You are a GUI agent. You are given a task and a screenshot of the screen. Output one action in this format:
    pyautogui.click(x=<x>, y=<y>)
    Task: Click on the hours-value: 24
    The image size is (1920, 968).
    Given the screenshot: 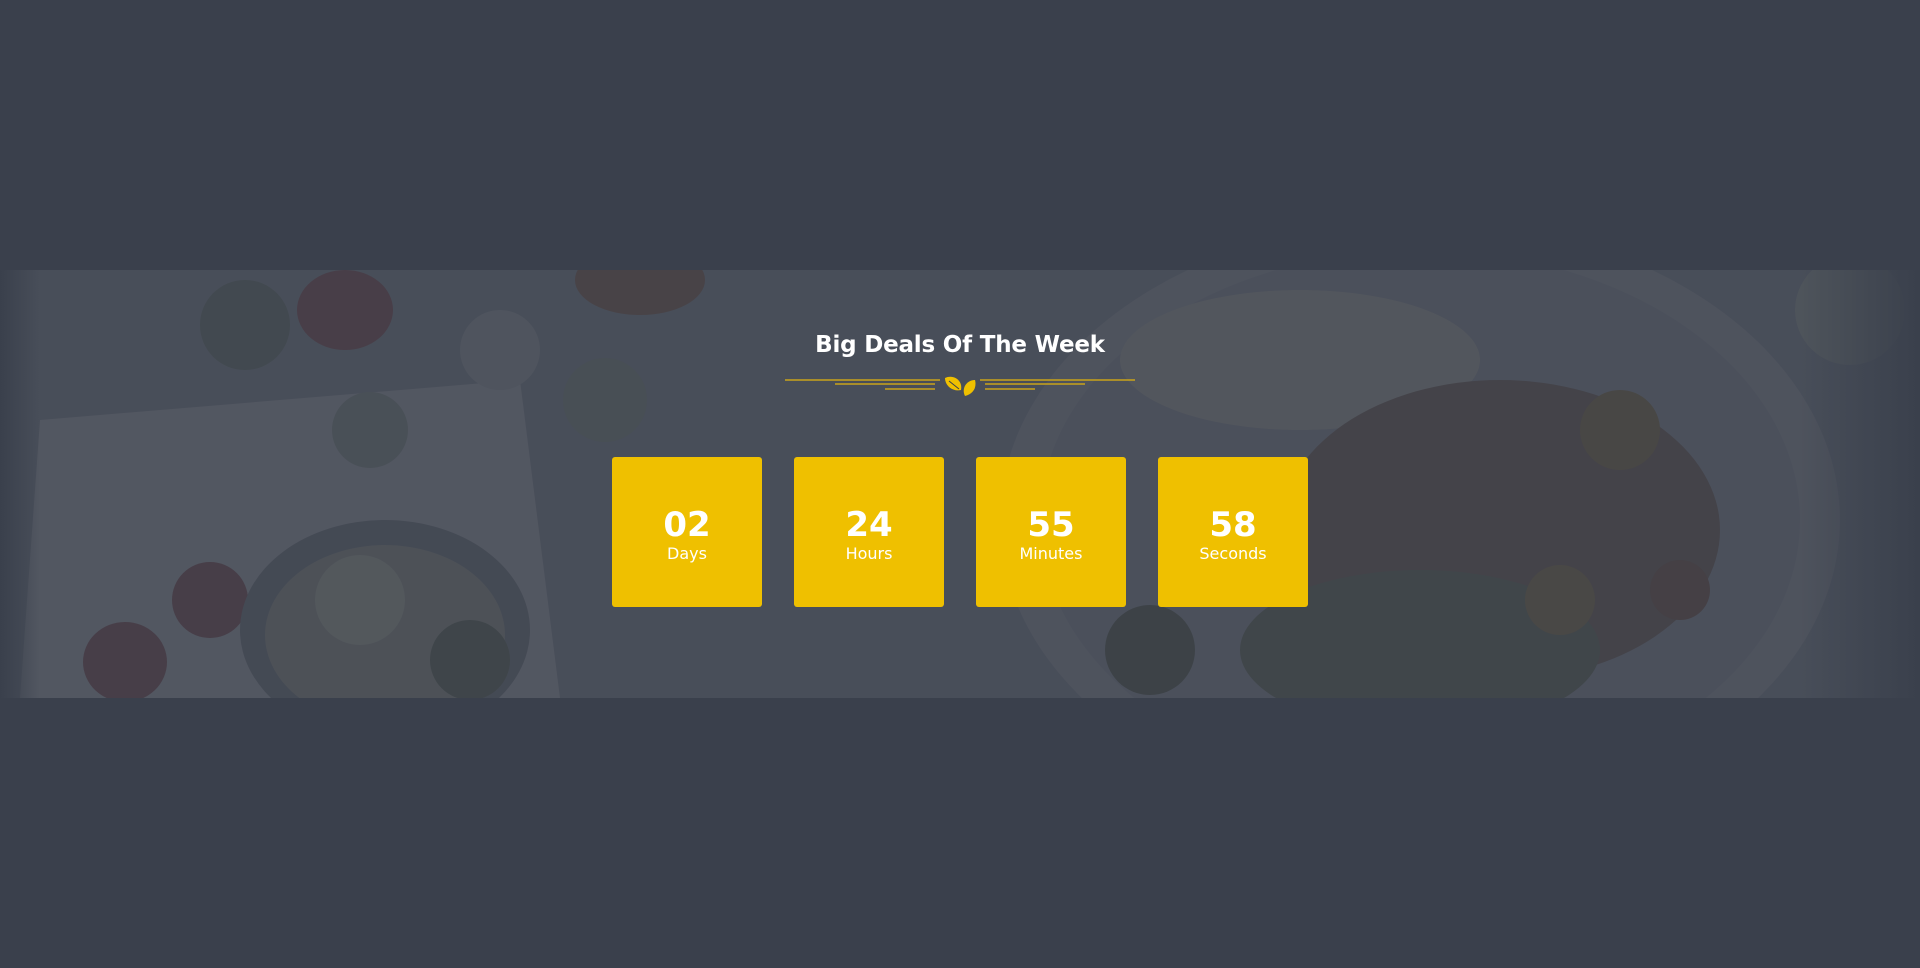 What is the action you would take?
    pyautogui.click(x=869, y=525)
    